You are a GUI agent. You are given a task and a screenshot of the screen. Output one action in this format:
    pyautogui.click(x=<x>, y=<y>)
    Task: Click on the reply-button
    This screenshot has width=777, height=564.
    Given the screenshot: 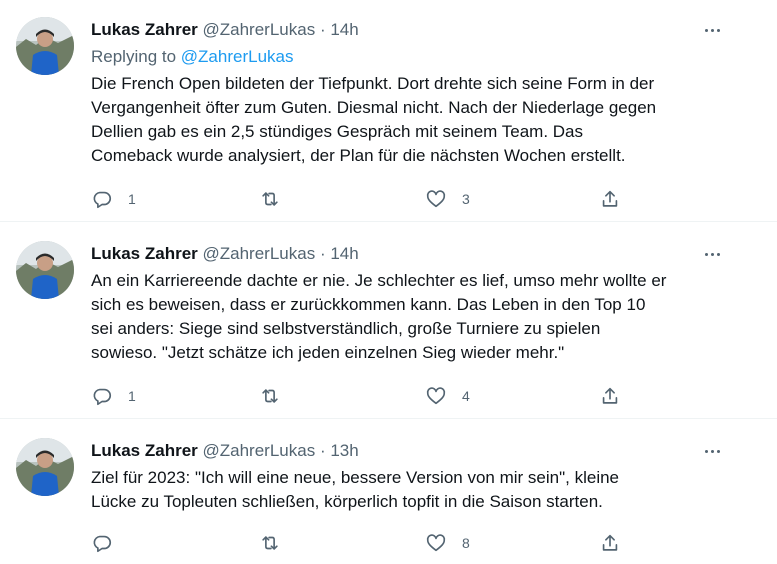 What is the action you would take?
    pyautogui.click(x=109, y=543)
    